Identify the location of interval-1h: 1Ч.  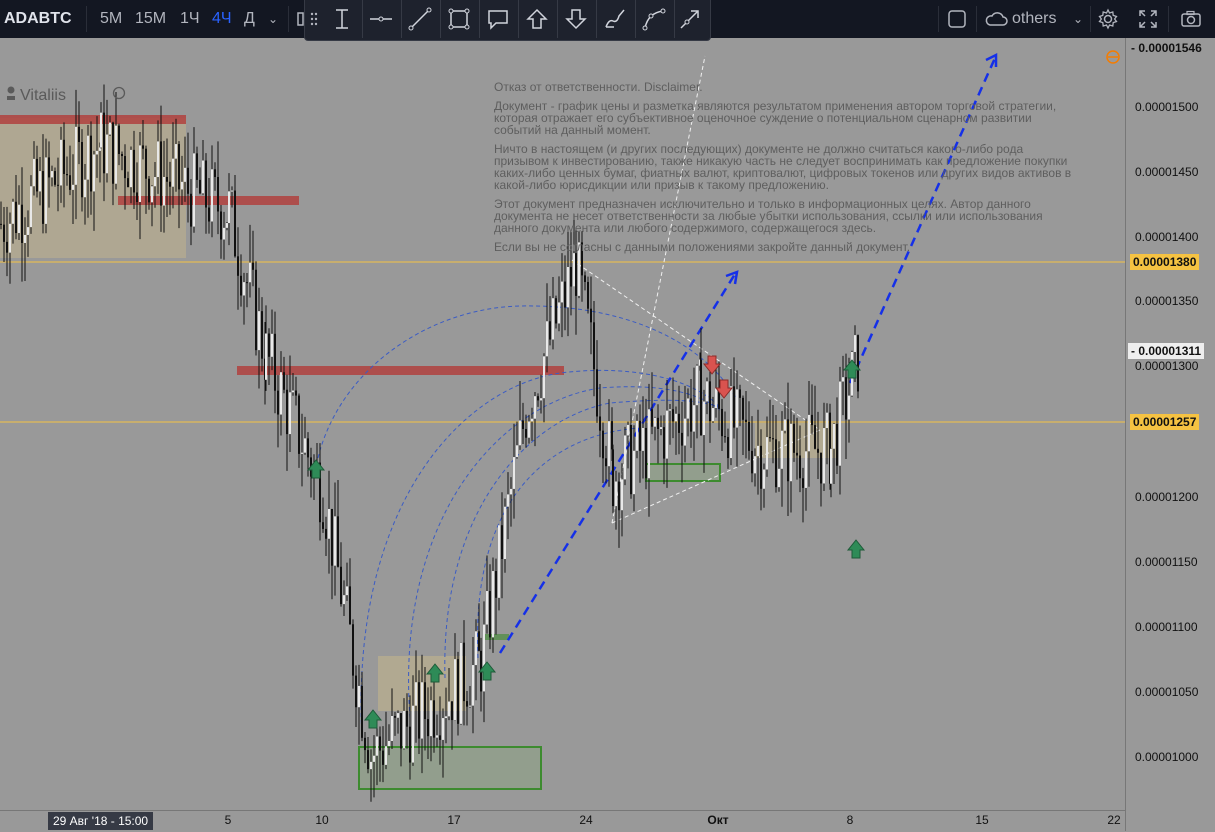
(190, 19).